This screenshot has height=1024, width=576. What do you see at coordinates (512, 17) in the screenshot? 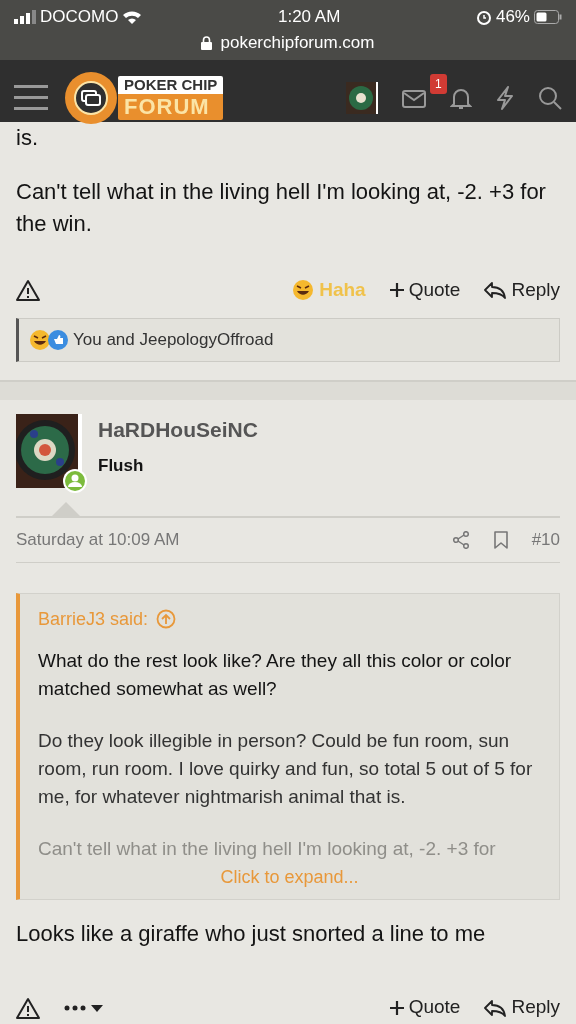
I see `battery-percent: 46%` at bounding box center [512, 17].